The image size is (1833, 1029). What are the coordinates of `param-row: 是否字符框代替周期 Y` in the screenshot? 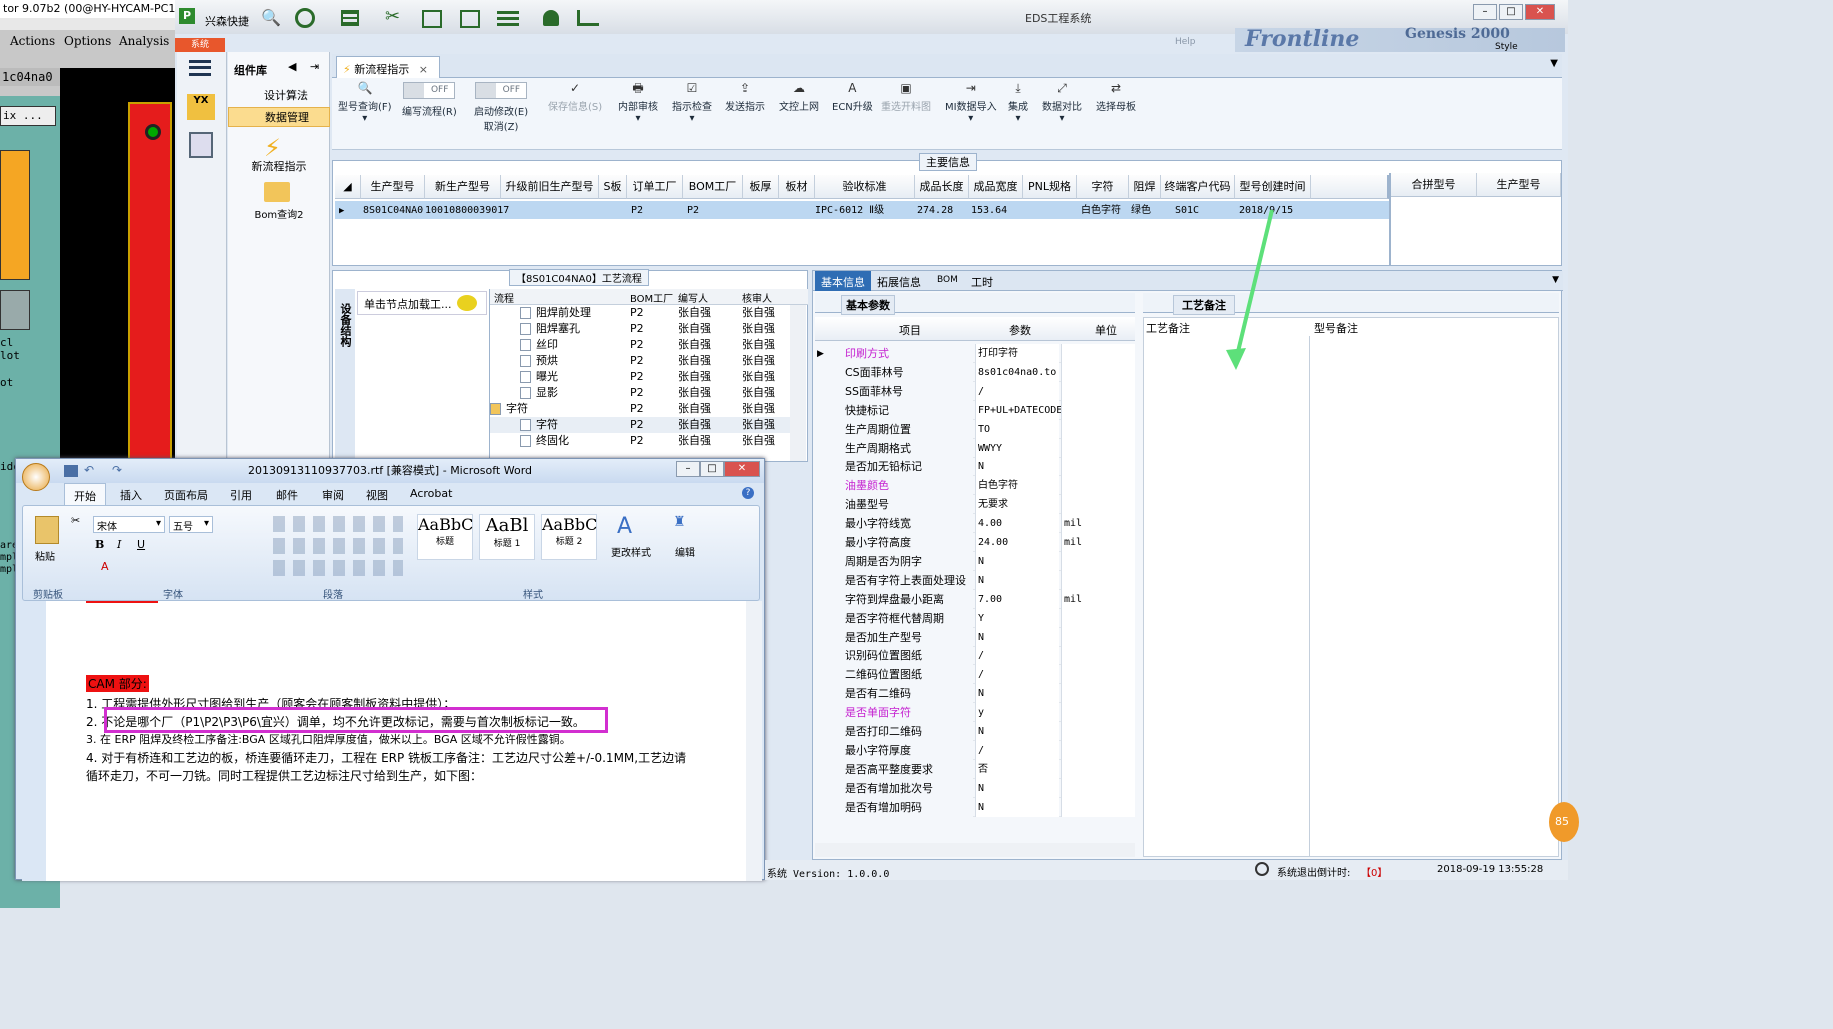 It's located at (989, 618).